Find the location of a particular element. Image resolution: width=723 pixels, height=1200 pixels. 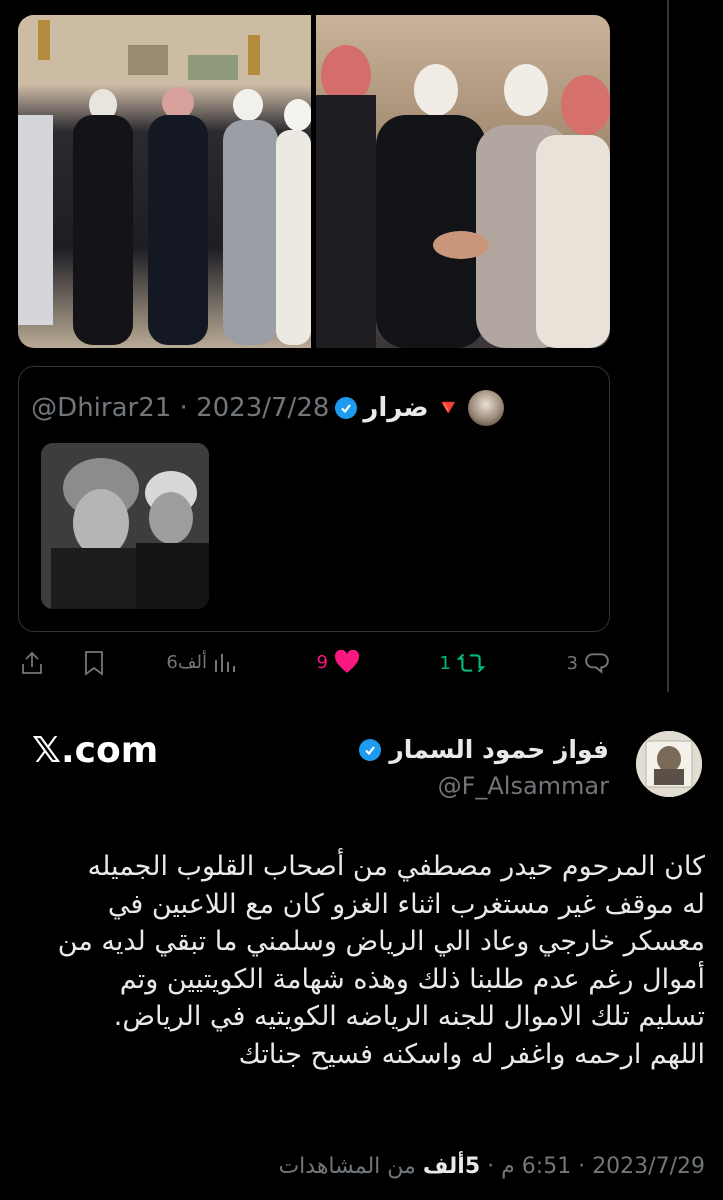

quoted-tweet-header: 🔻 ضرار @Dhirar21 · 2023/7/28 is located at coordinates (267, 408).